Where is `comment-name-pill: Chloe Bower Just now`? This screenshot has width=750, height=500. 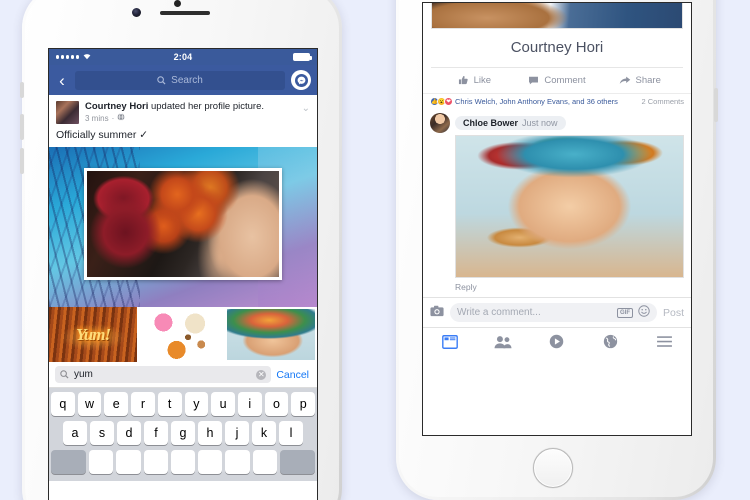
comment-name-pill: Chloe Bower Just now is located at coordinates (510, 123).